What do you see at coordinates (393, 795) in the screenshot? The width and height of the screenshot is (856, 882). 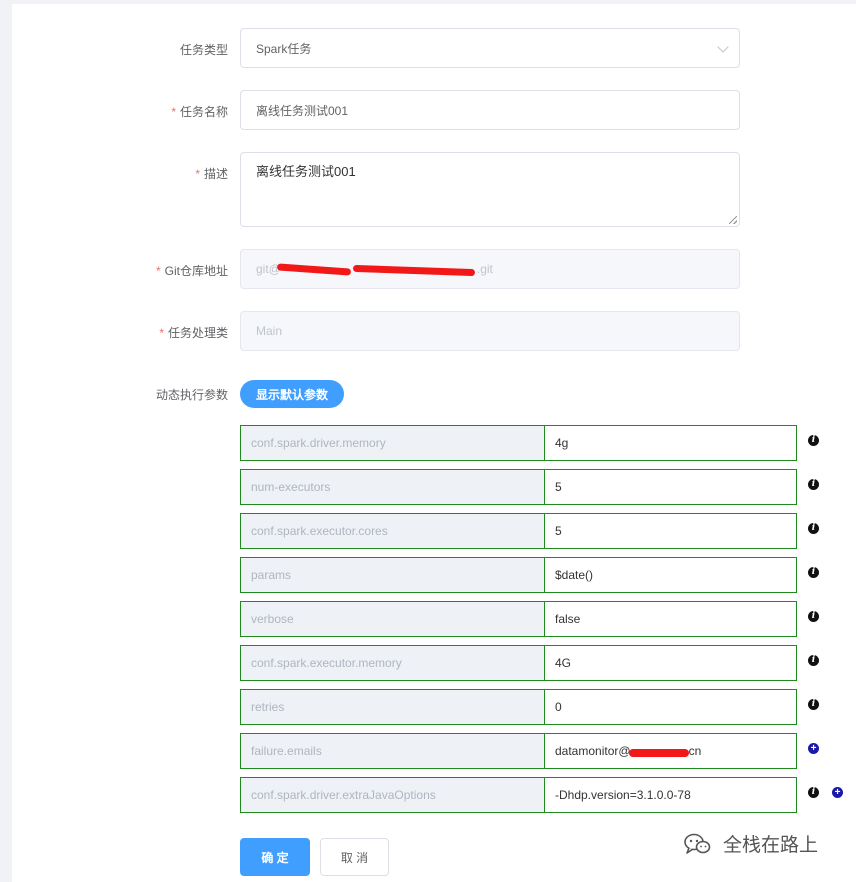 I see `param-key: conf.spark.driver.extraJavaOptions` at bounding box center [393, 795].